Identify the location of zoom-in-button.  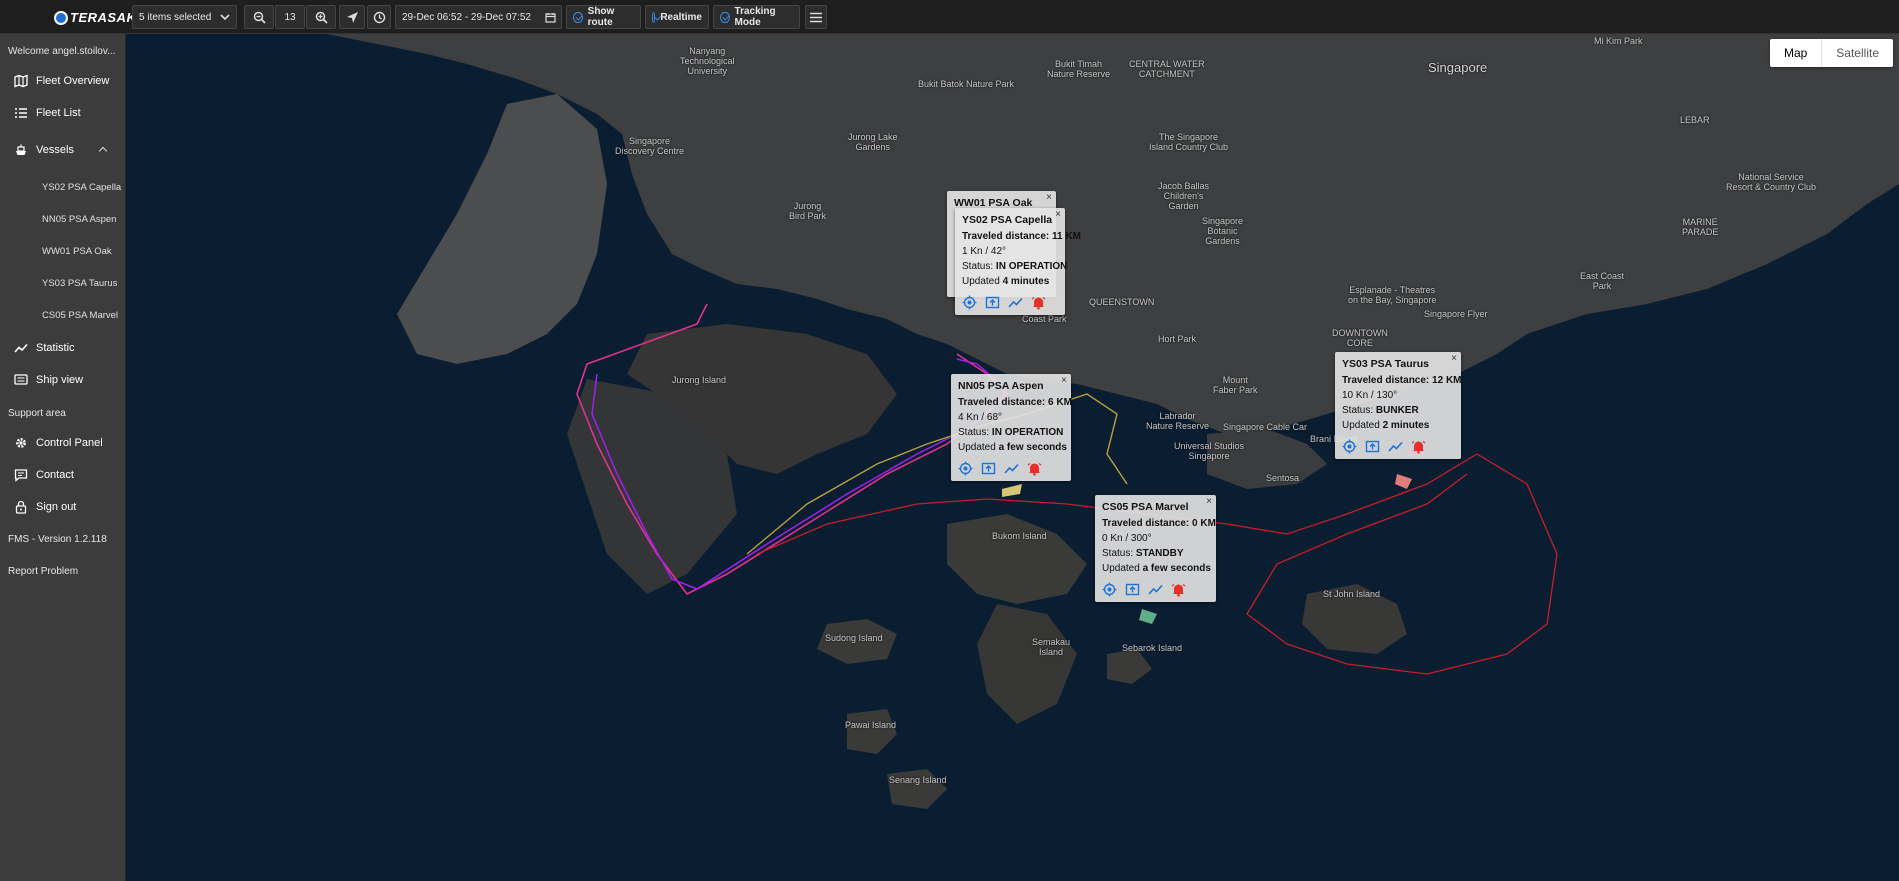
(321, 17).